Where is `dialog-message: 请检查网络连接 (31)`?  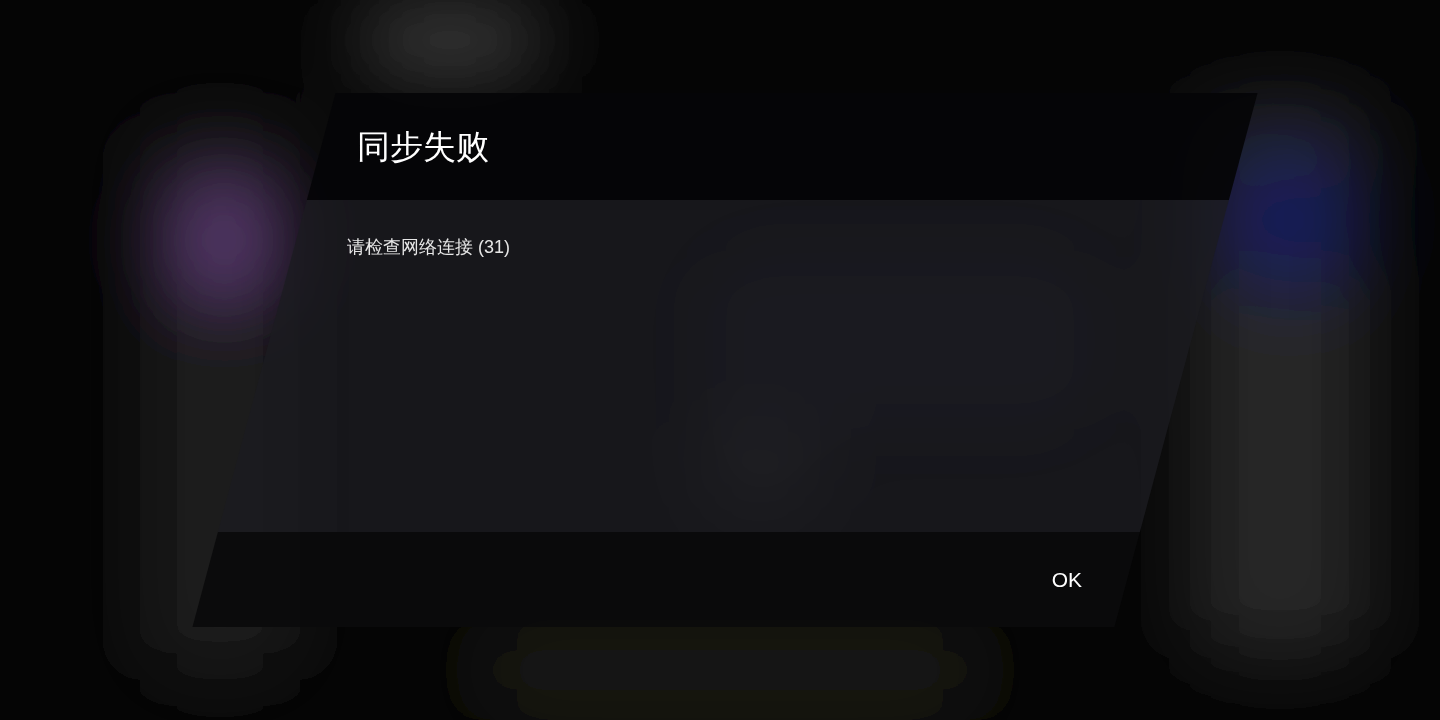 dialog-message: 请检查网络连接 (31) is located at coordinates (428, 247).